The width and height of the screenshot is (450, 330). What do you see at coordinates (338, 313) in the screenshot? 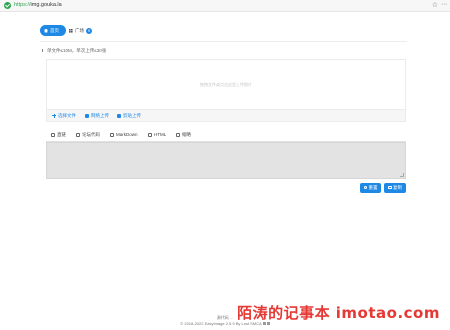
I see `watermark: 陌涛的记事本 imotao.com` at bounding box center [338, 313].